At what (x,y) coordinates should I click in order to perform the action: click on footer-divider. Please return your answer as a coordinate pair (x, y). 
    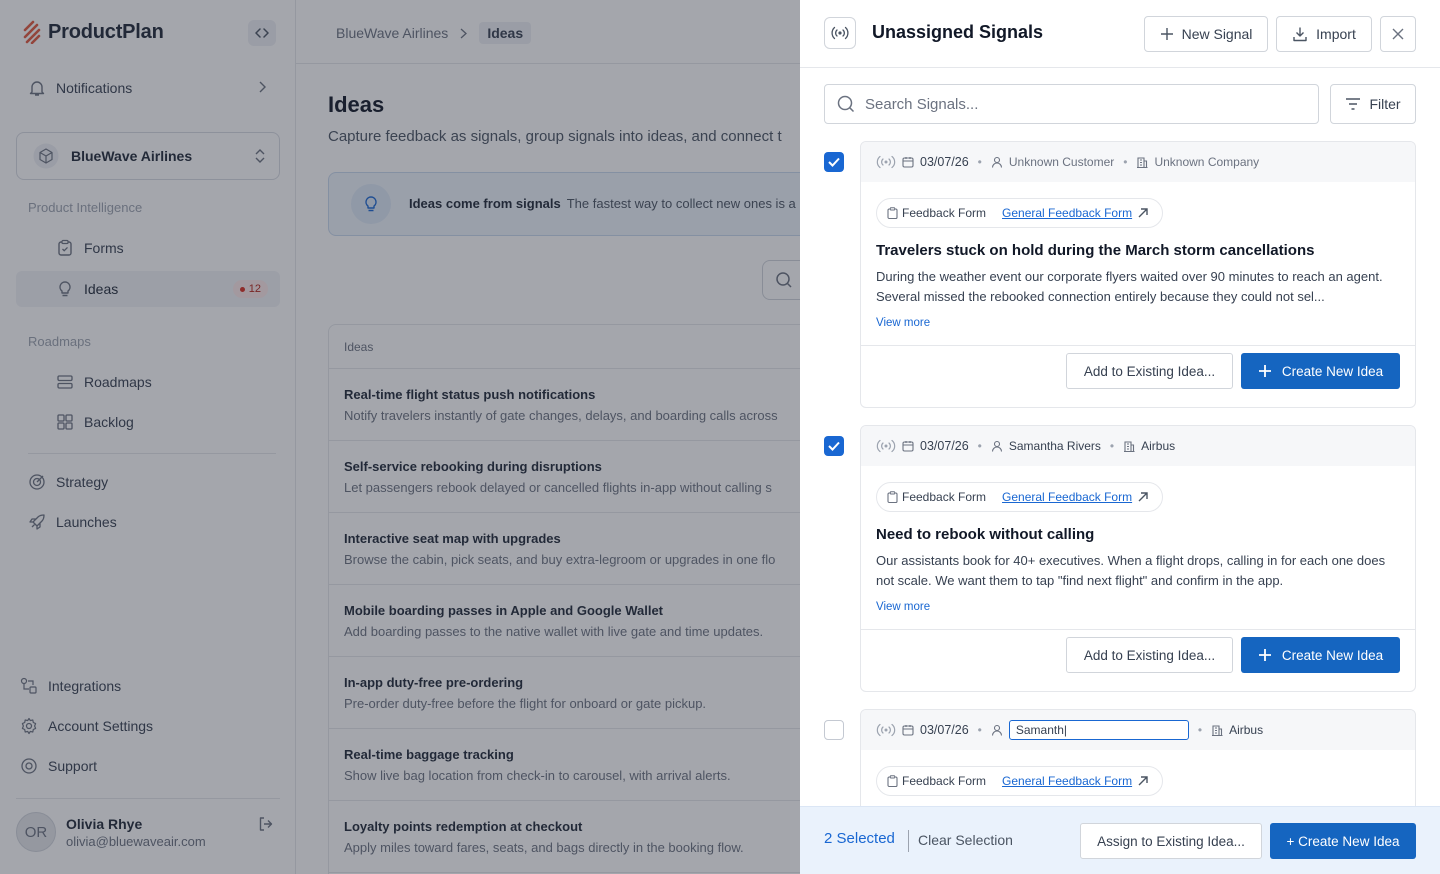
    Looking at the image, I should click on (908, 841).